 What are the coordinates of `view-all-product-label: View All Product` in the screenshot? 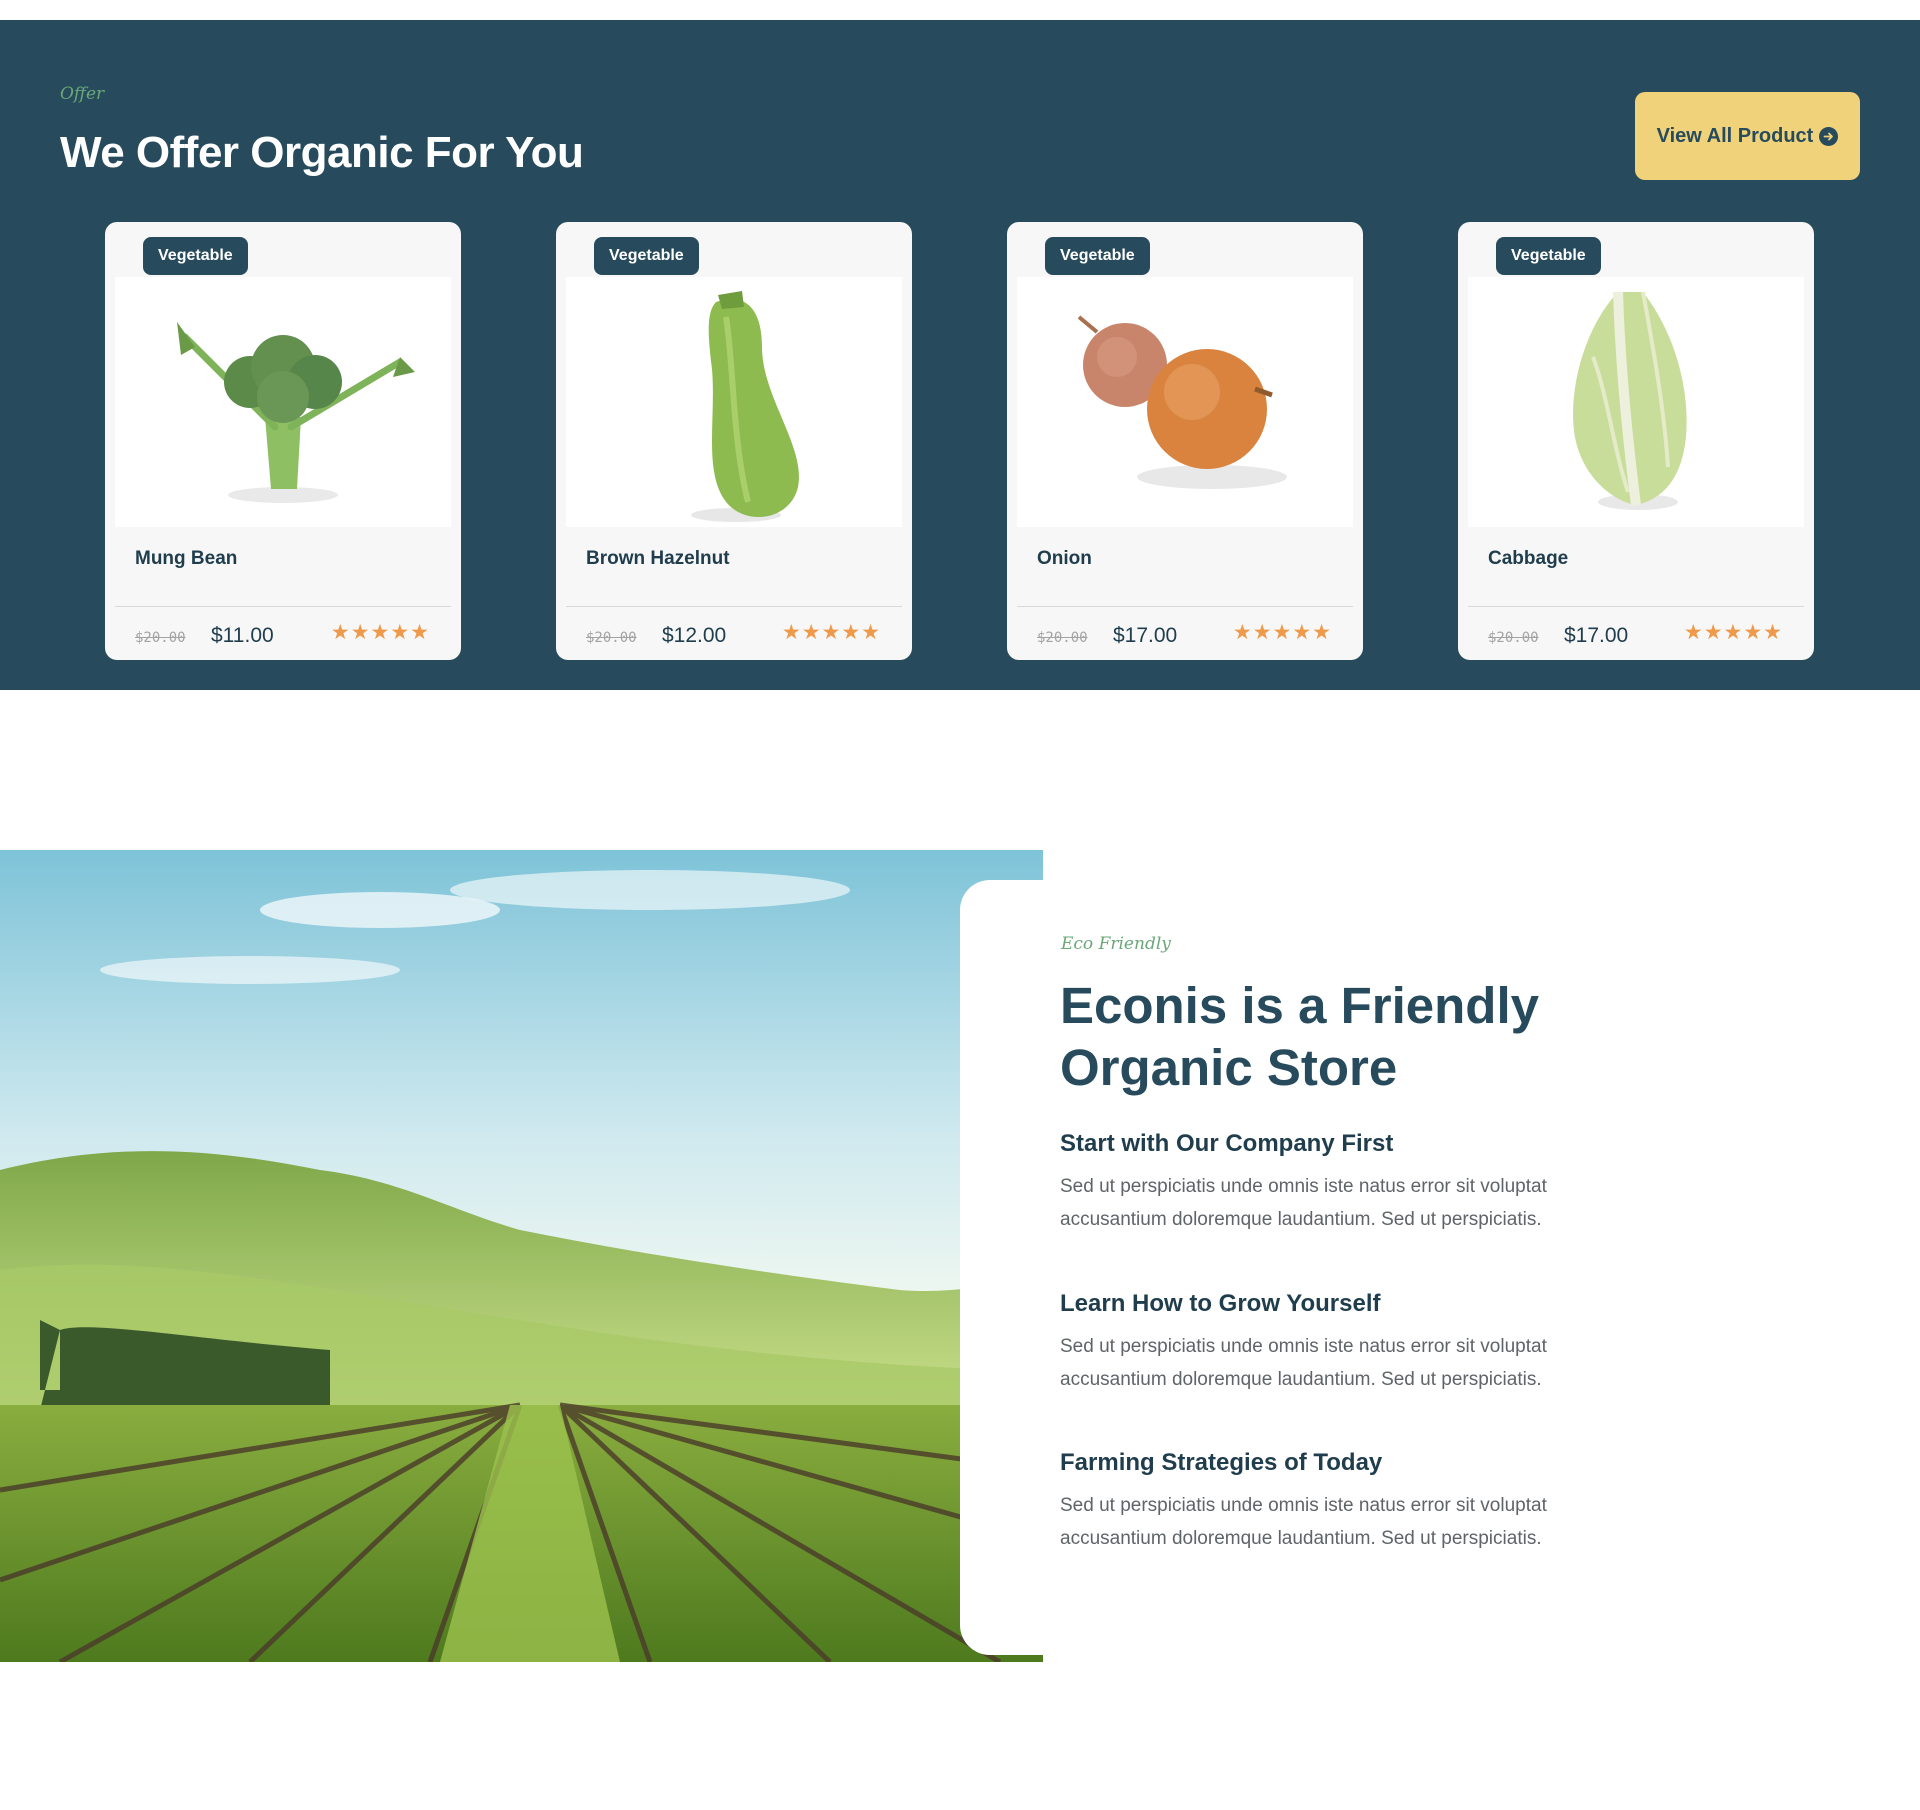 It's located at (1735, 135).